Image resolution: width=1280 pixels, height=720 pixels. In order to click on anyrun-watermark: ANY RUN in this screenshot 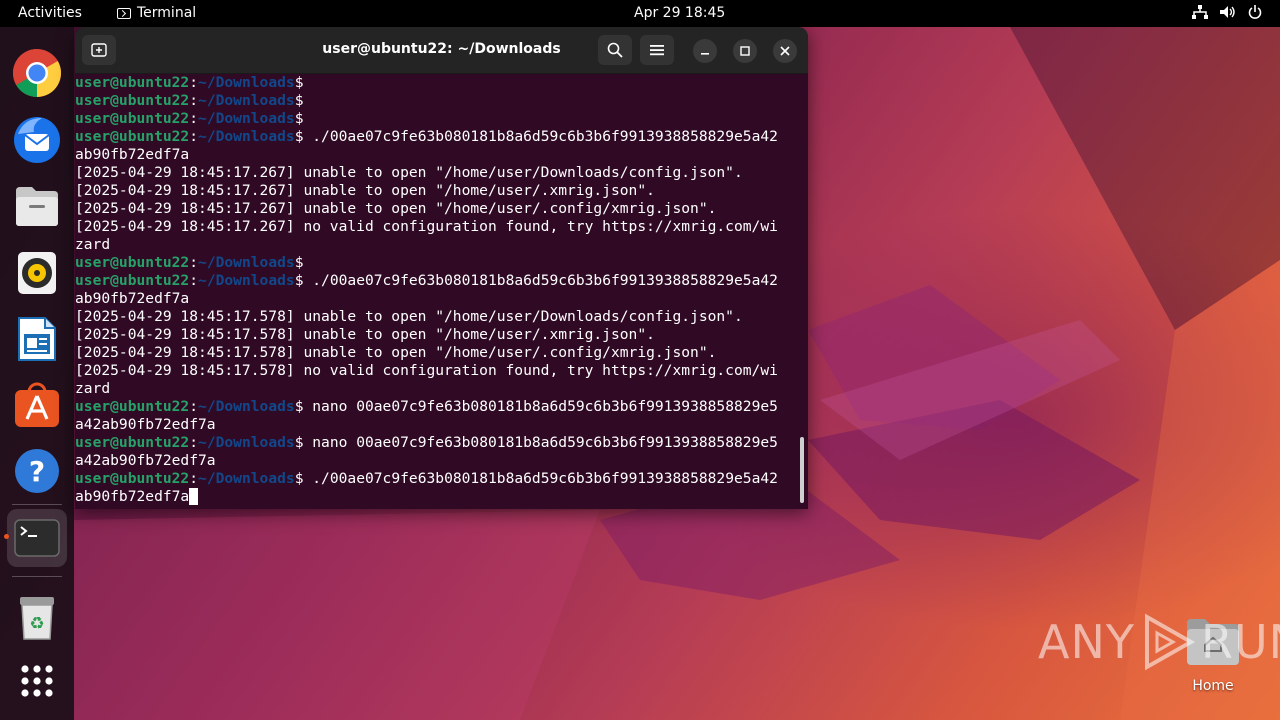, I will do `click(1159, 642)`.